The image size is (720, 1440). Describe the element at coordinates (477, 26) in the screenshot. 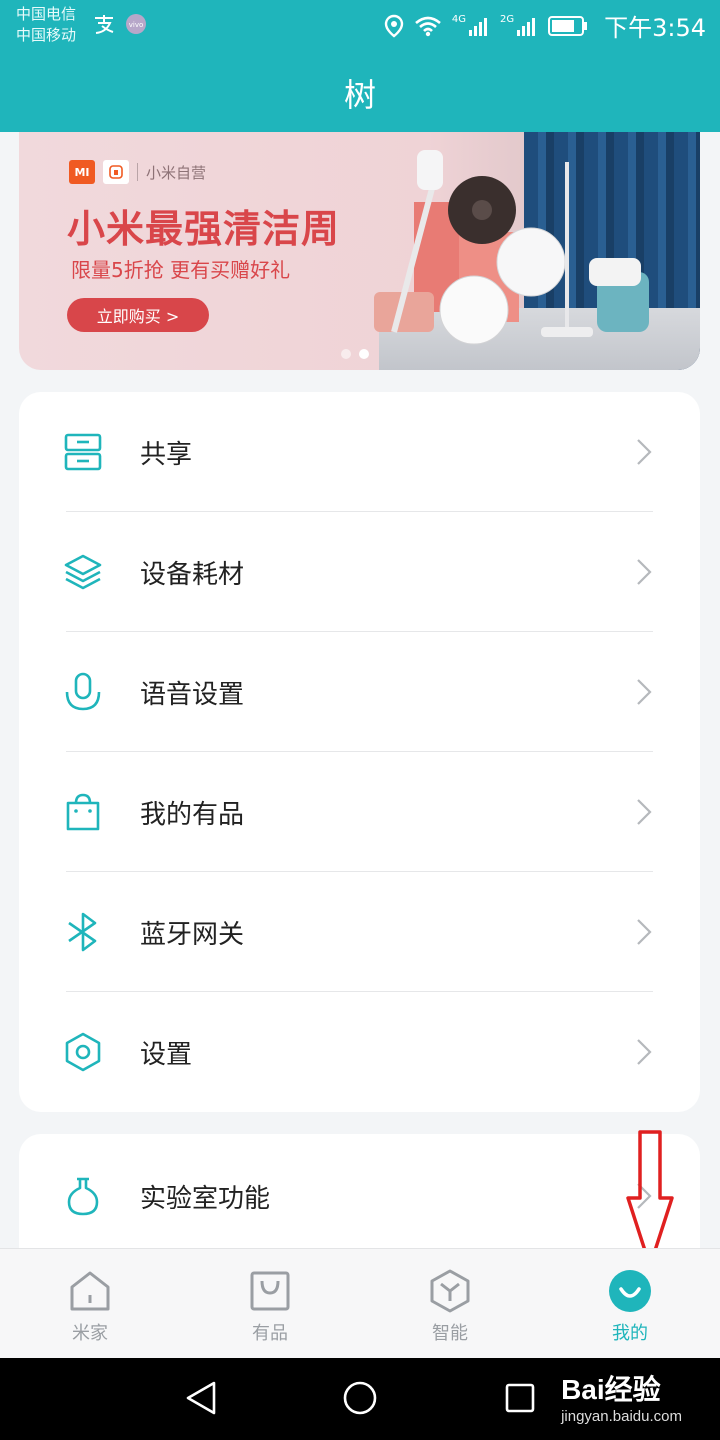

I see `signal-1-icon` at that location.